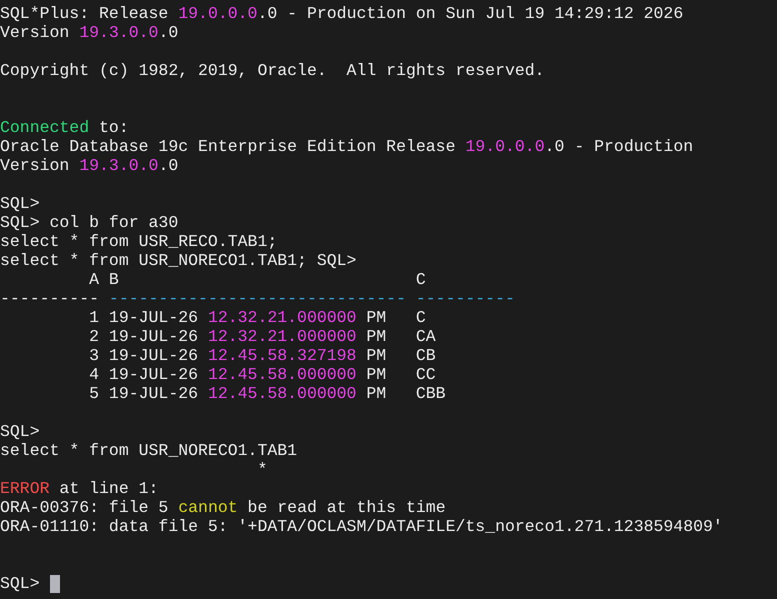 Image resolution: width=777 pixels, height=599 pixels. I want to click on terminal-line: 3 19-JUL-26 12.45.58.327198 PM CB, so click(262, 355).